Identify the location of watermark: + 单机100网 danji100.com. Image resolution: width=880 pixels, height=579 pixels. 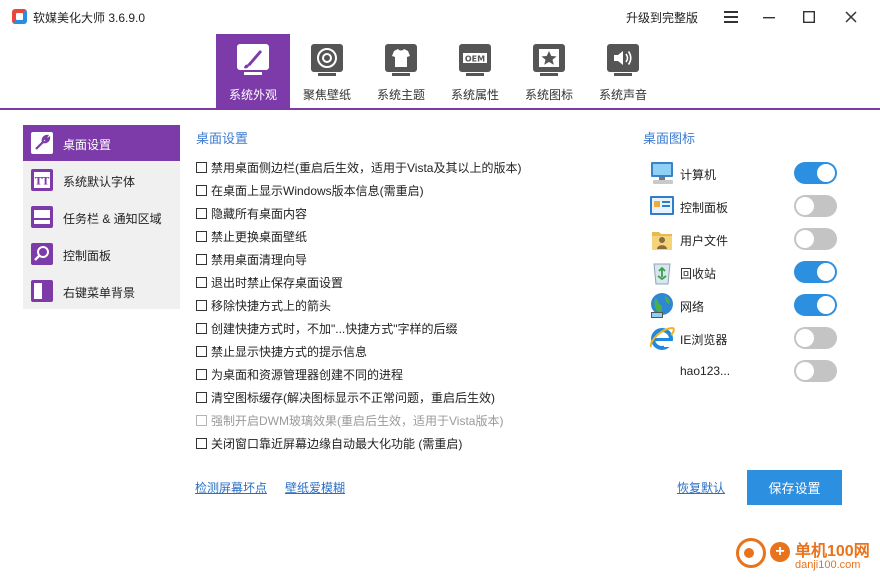
(805, 556).